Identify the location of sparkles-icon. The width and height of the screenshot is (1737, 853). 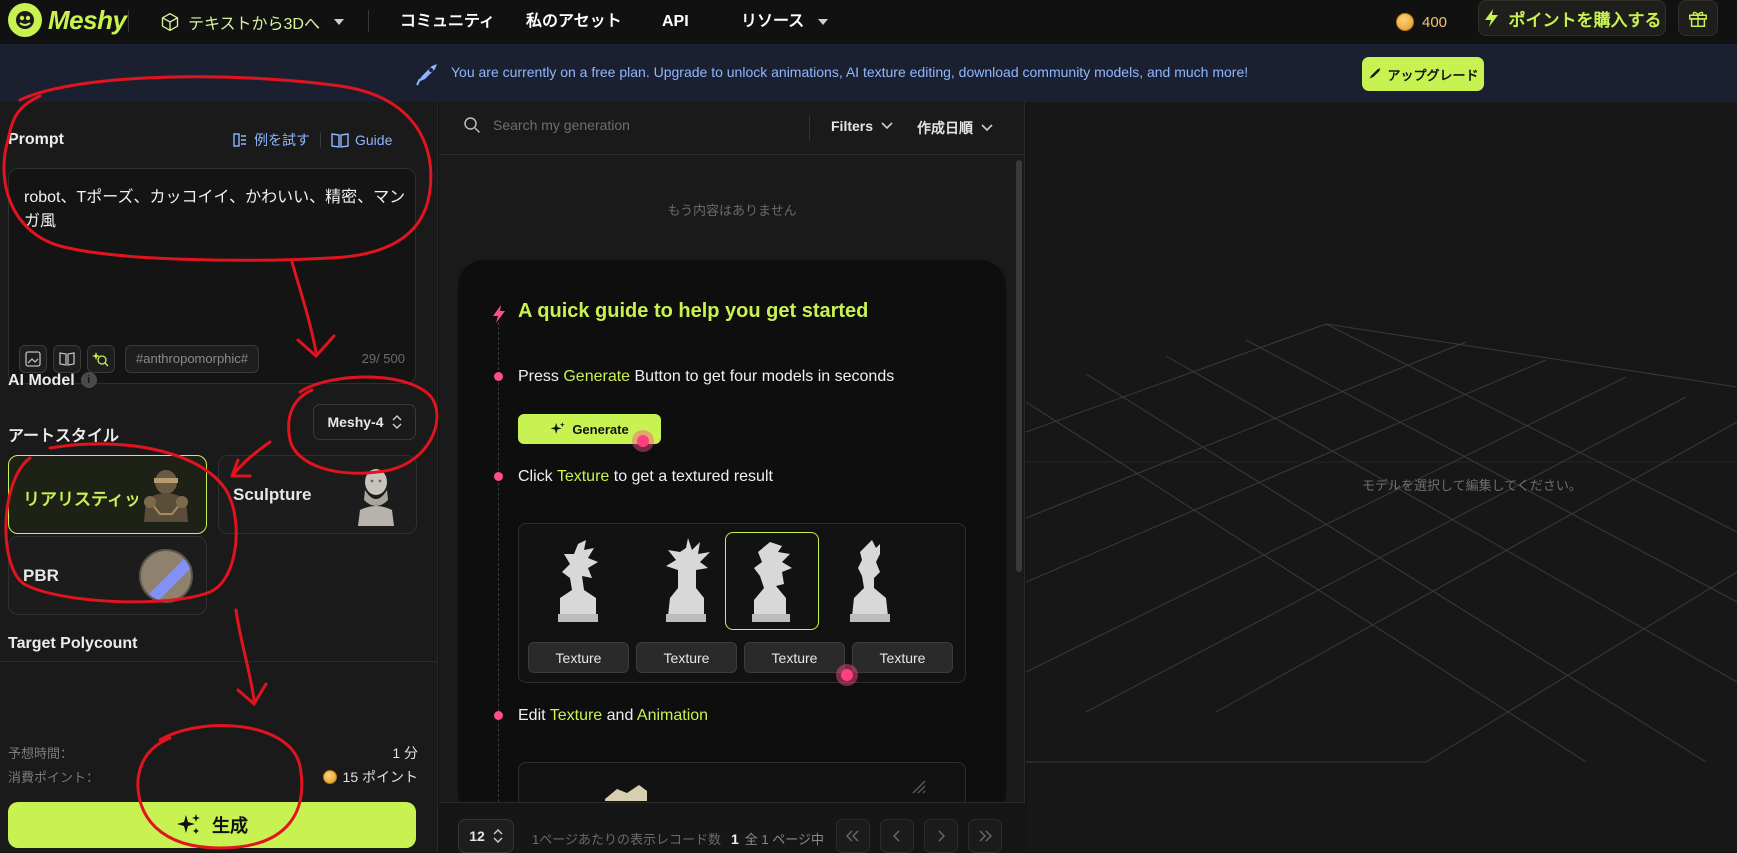
(558, 428).